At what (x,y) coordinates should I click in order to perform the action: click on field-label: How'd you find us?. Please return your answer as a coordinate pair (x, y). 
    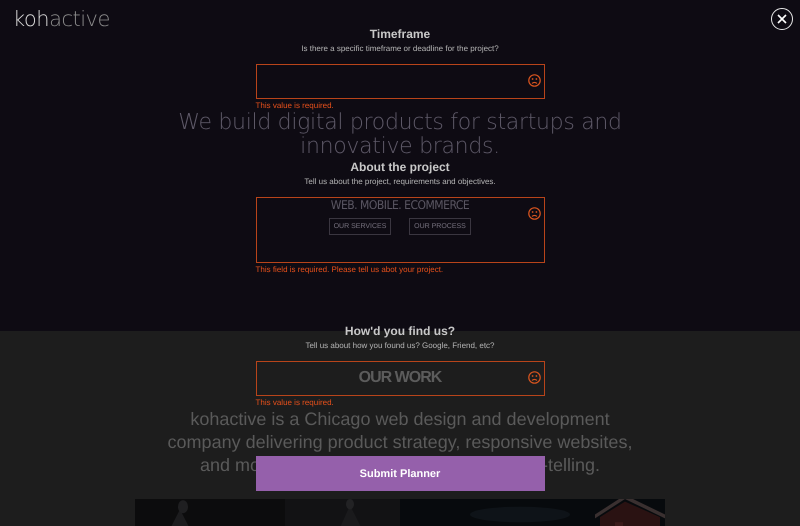
    Looking at the image, I should click on (400, 331).